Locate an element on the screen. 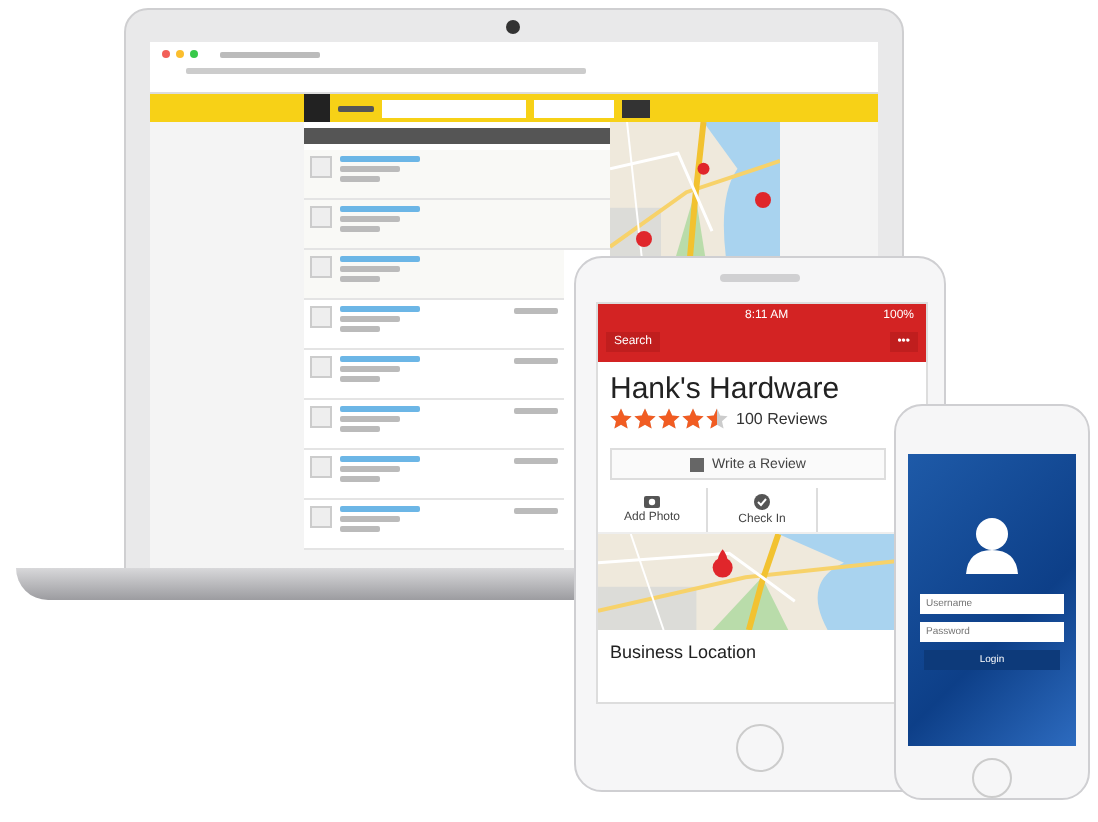 Image resolution: width=1098 pixels, height=822 pixels. review-count: 100 Reviews is located at coordinates (782, 419).